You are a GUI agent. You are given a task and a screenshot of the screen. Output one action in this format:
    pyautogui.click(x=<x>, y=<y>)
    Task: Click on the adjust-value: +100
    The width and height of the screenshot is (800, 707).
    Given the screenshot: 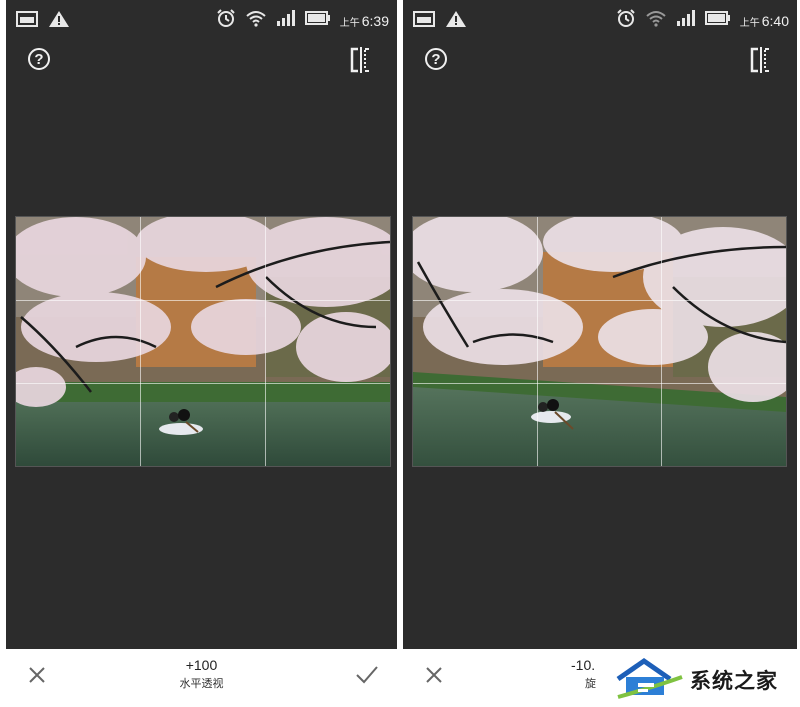 What is the action you would take?
    pyautogui.click(x=201, y=665)
    